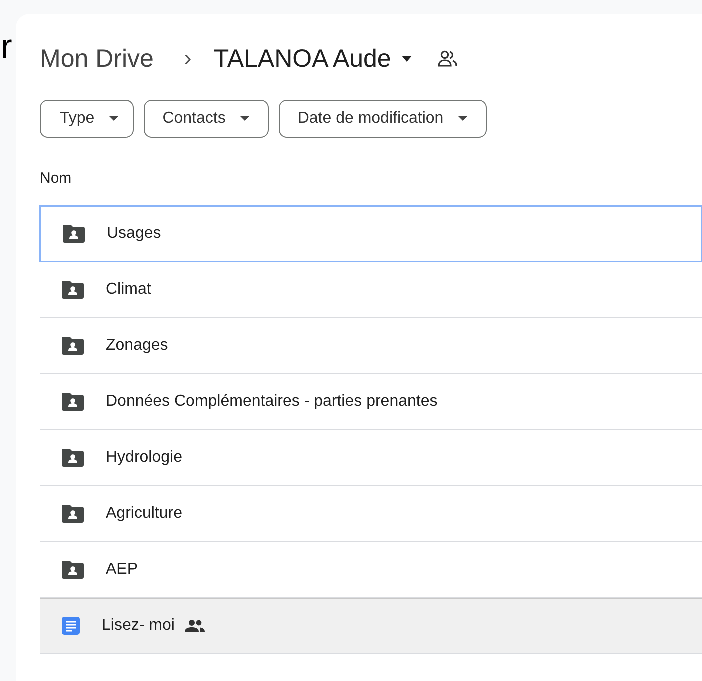 The width and height of the screenshot is (702, 681). I want to click on file-row: Zonages, so click(371, 346).